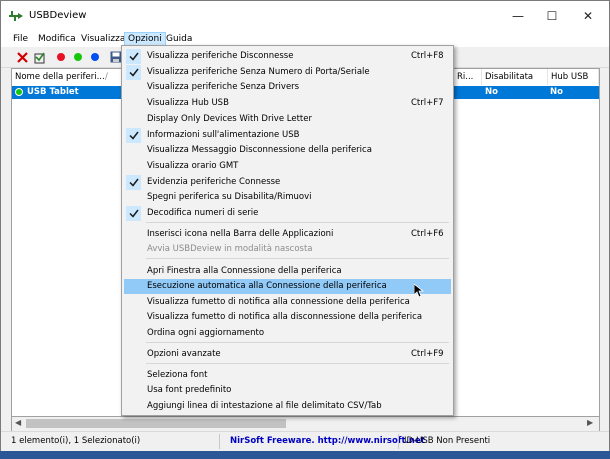 The height and width of the screenshot is (459, 610). I want to click on menu-item: Display Only Devices With Drive Letter, so click(287, 119).